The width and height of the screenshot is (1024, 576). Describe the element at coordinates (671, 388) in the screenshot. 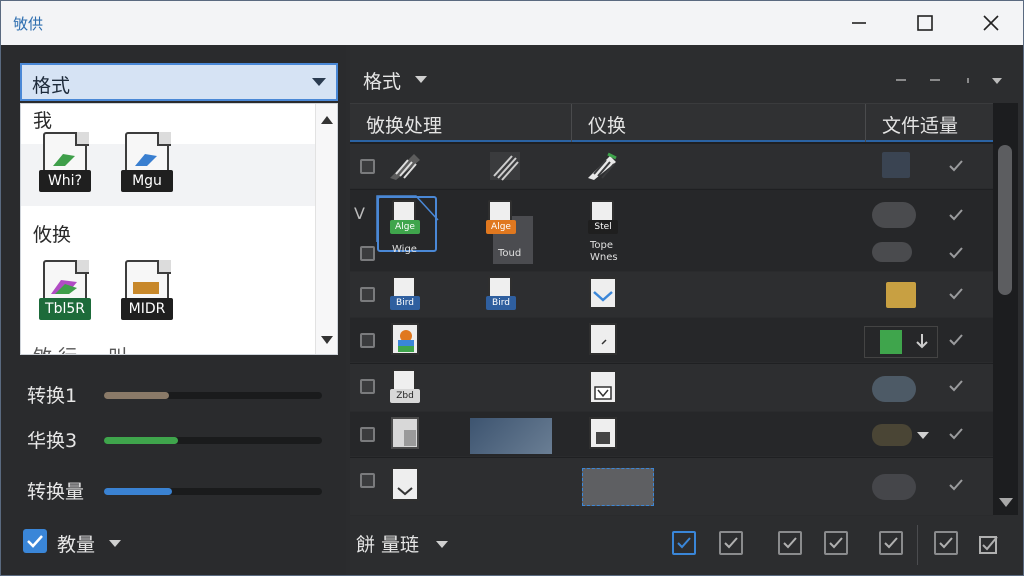

I see `table-row: Zbd` at that location.